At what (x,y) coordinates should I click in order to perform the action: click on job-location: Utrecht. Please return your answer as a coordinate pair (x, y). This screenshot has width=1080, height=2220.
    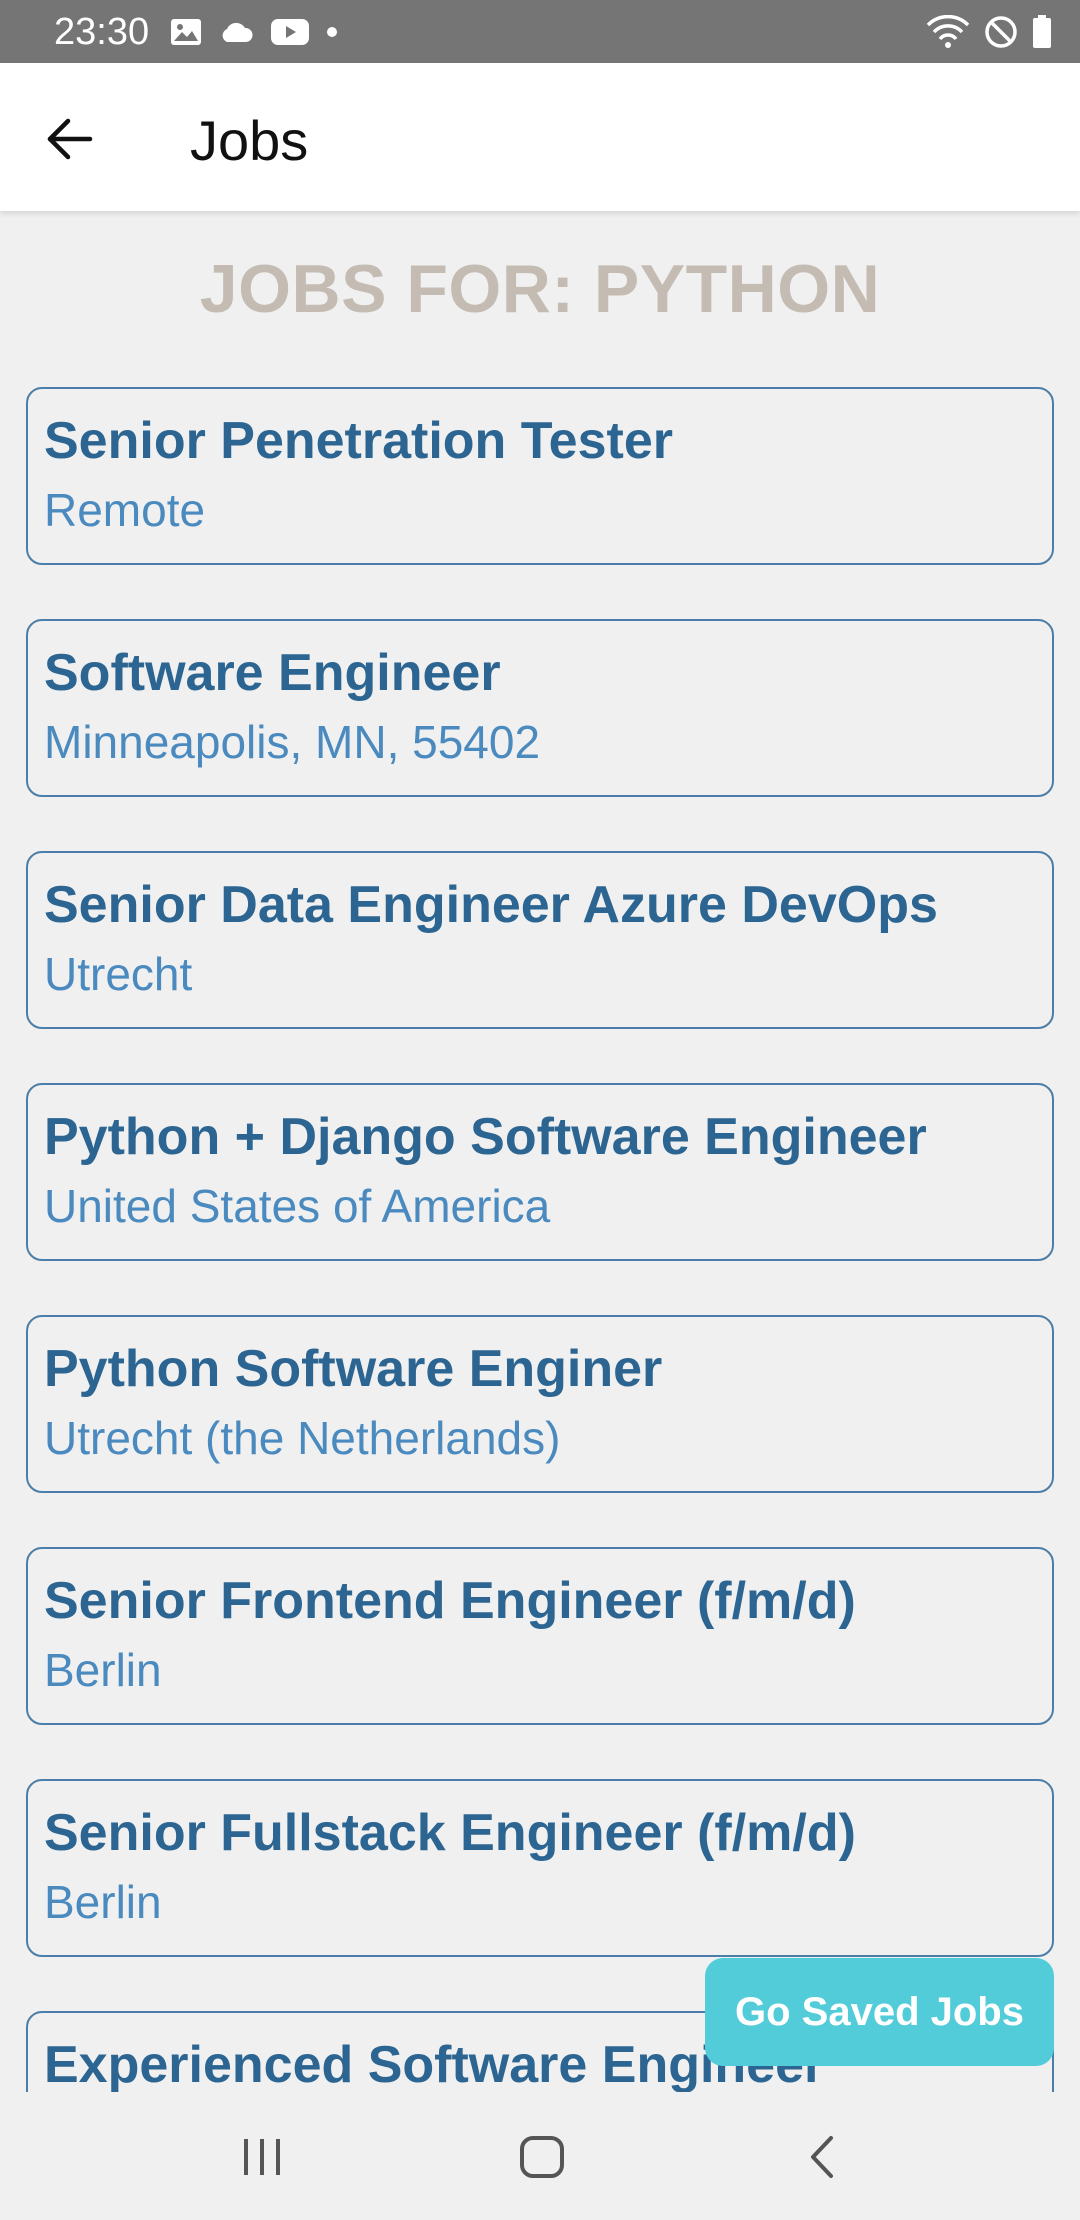
    Looking at the image, I should click on (118, 974).